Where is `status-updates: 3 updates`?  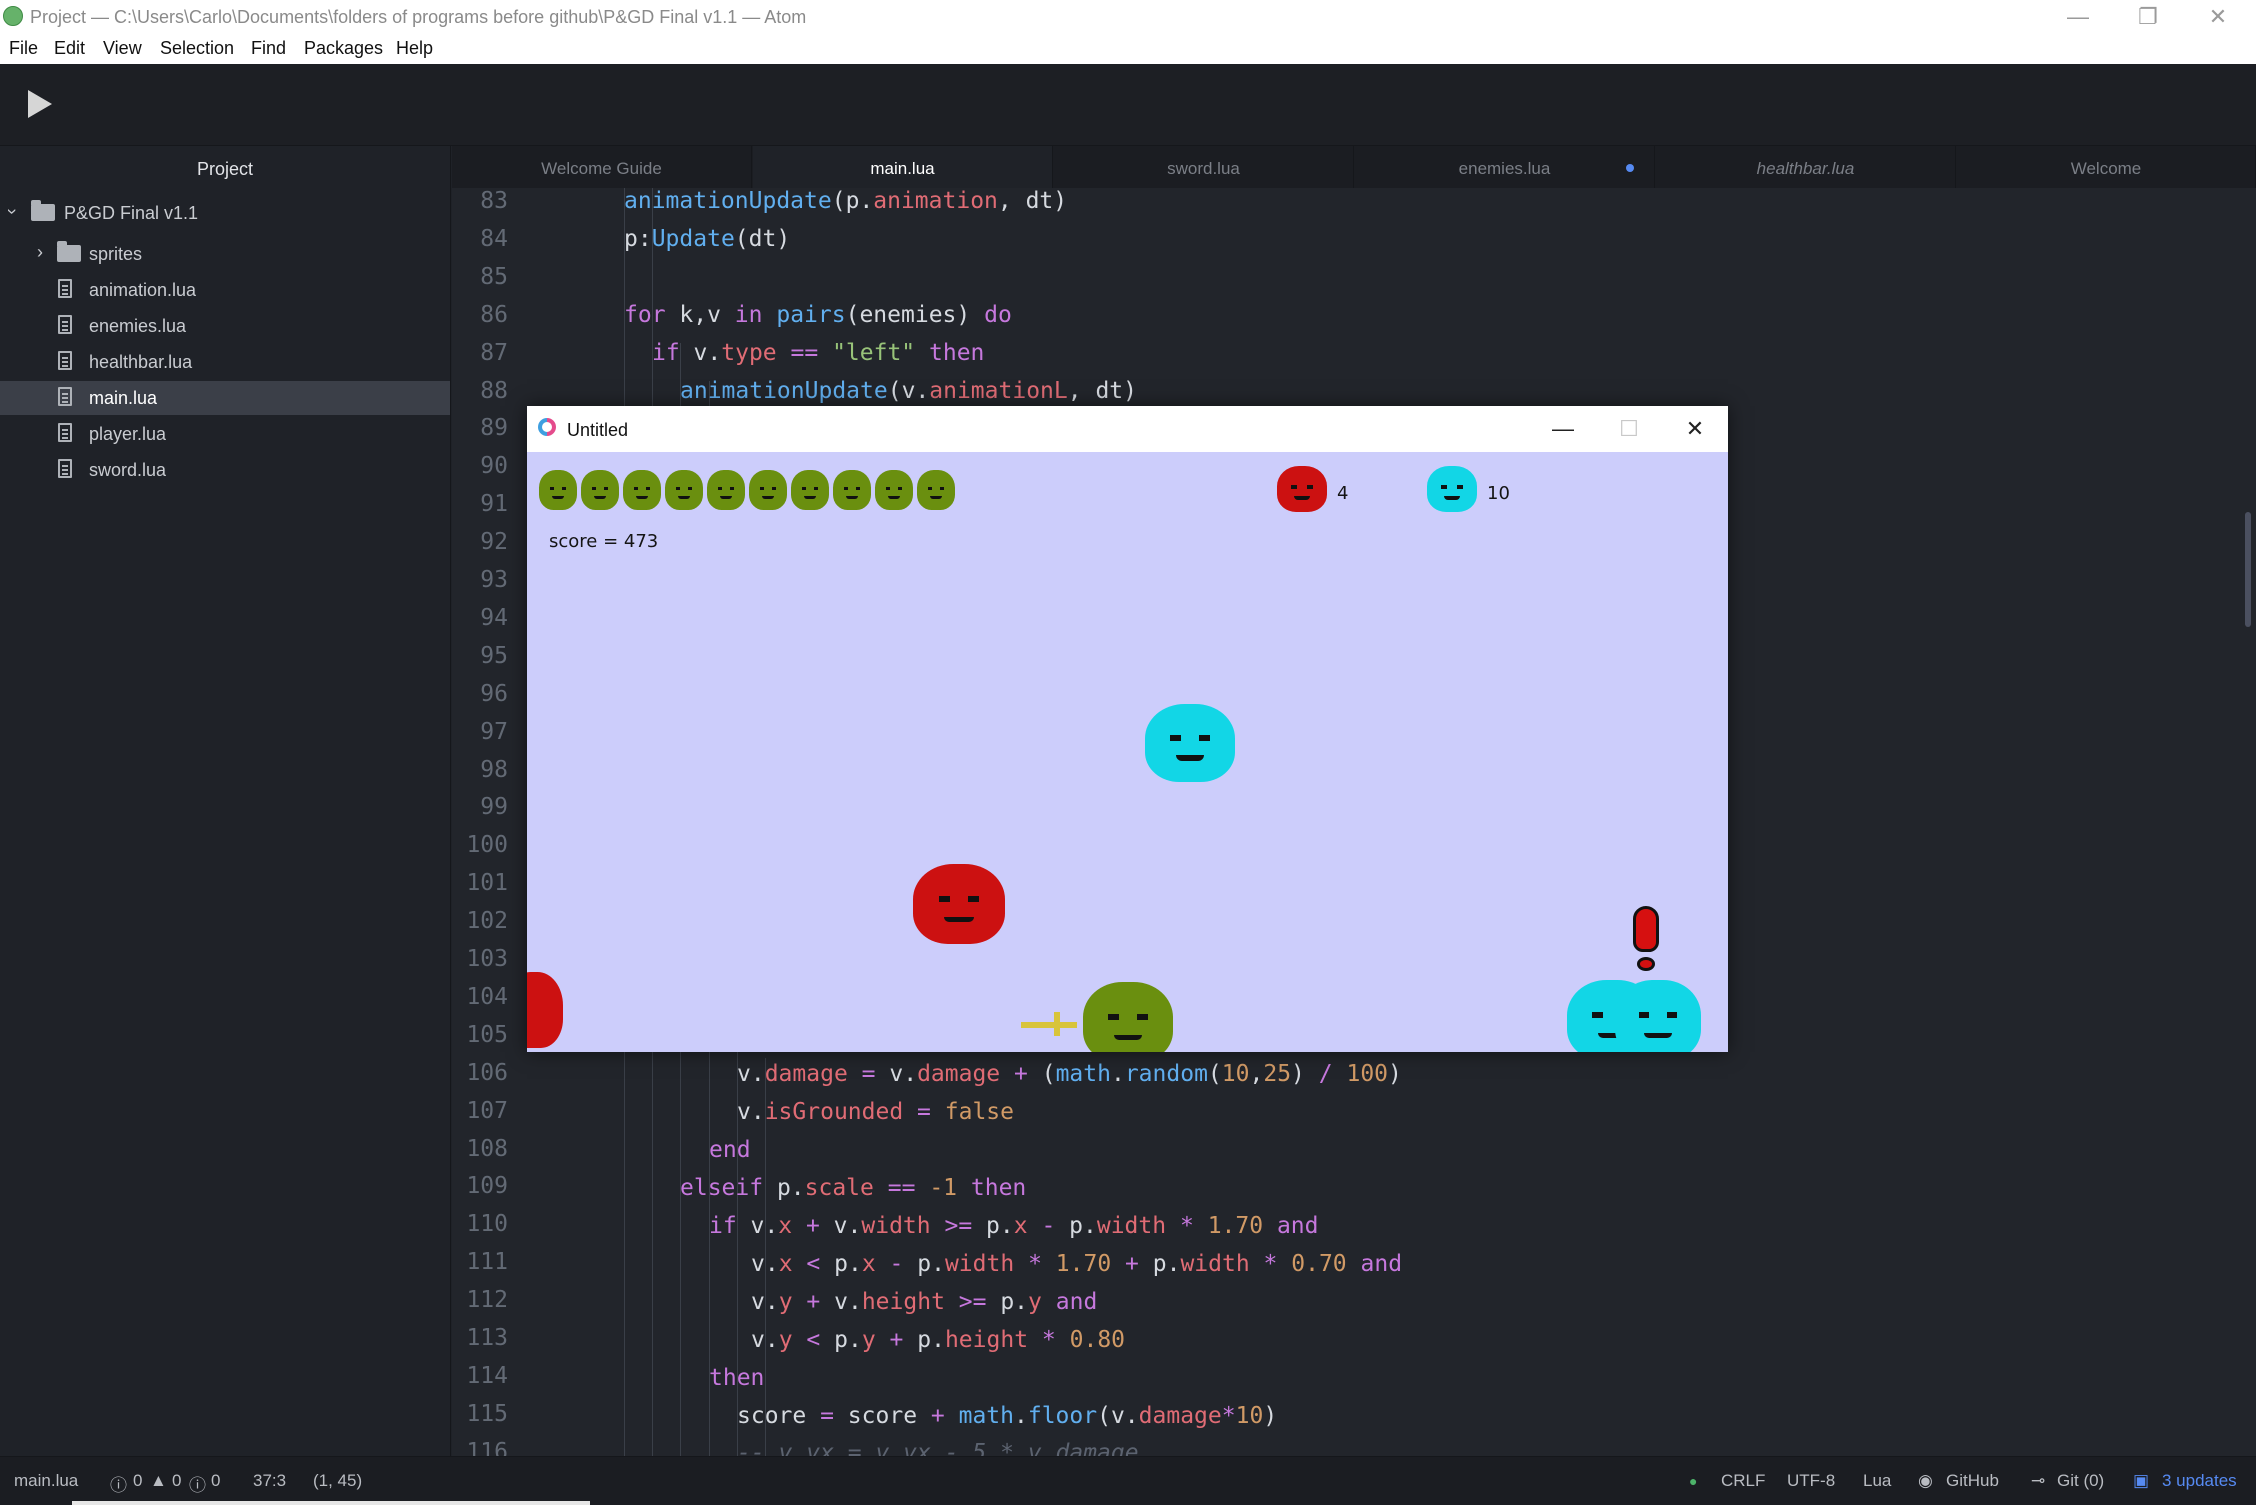
status-updates: 3 updates is located at coordinates (2199, 1481).